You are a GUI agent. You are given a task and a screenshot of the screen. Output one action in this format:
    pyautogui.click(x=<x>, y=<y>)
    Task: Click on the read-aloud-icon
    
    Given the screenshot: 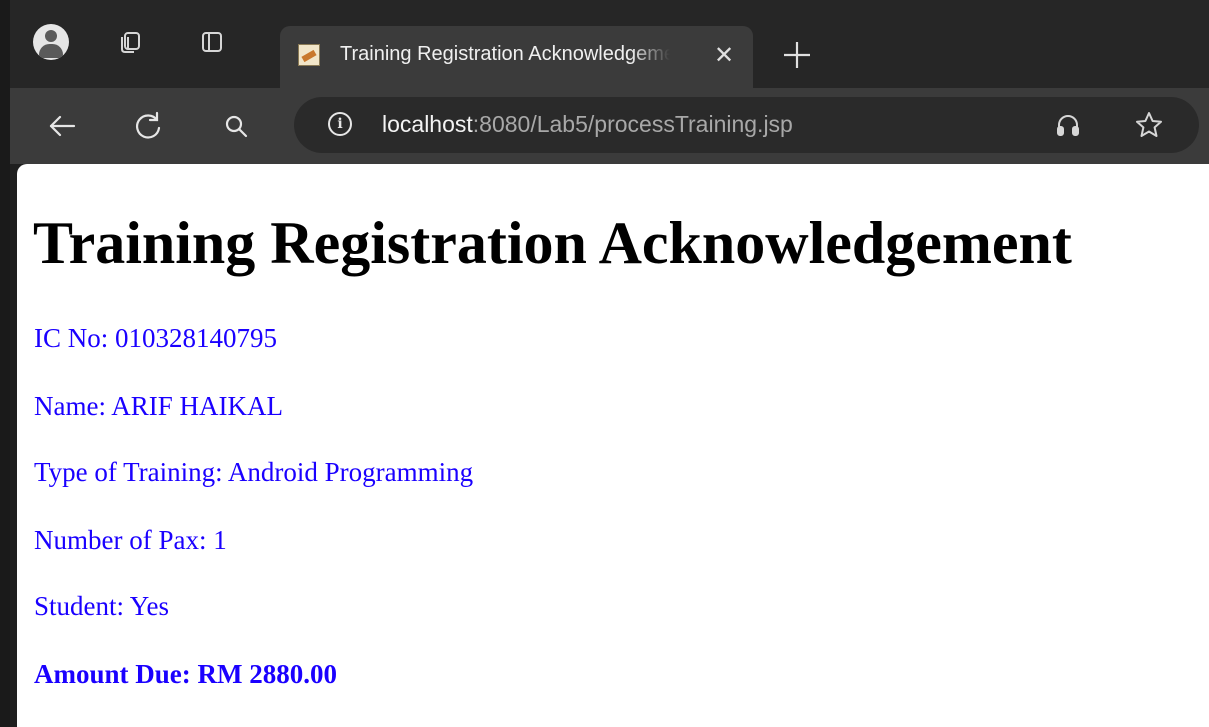 What is the action you would take?
    pyautogui.click(x=1068, y=125)
    